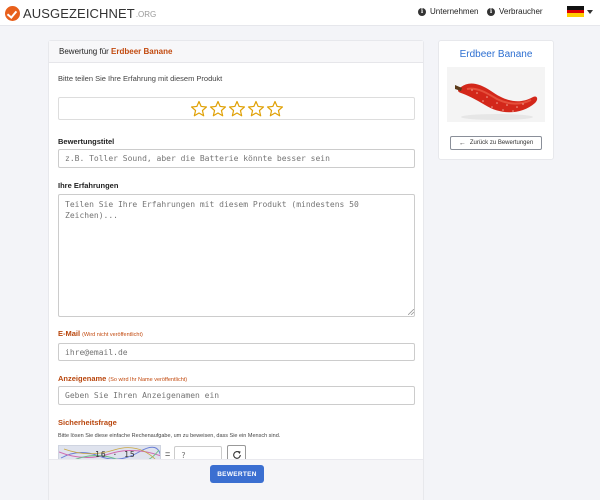 This screenshot has height=500, width=600. I want to click on side-product-title: Erdbeer Banane, so click(496, 54).